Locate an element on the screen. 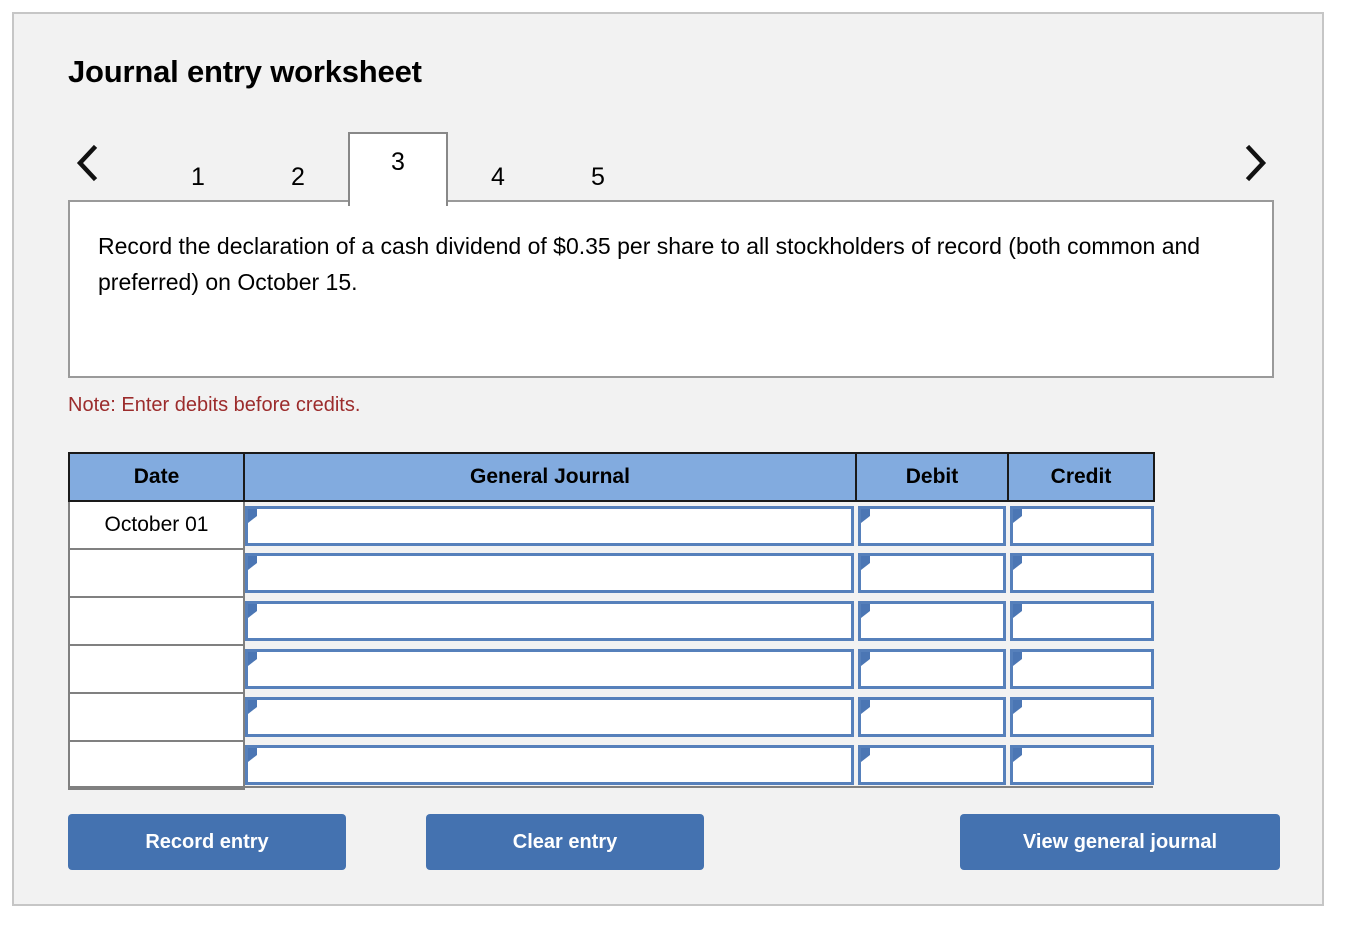  worksheet-tab-4: 4 is located at coordinates (498, 176).